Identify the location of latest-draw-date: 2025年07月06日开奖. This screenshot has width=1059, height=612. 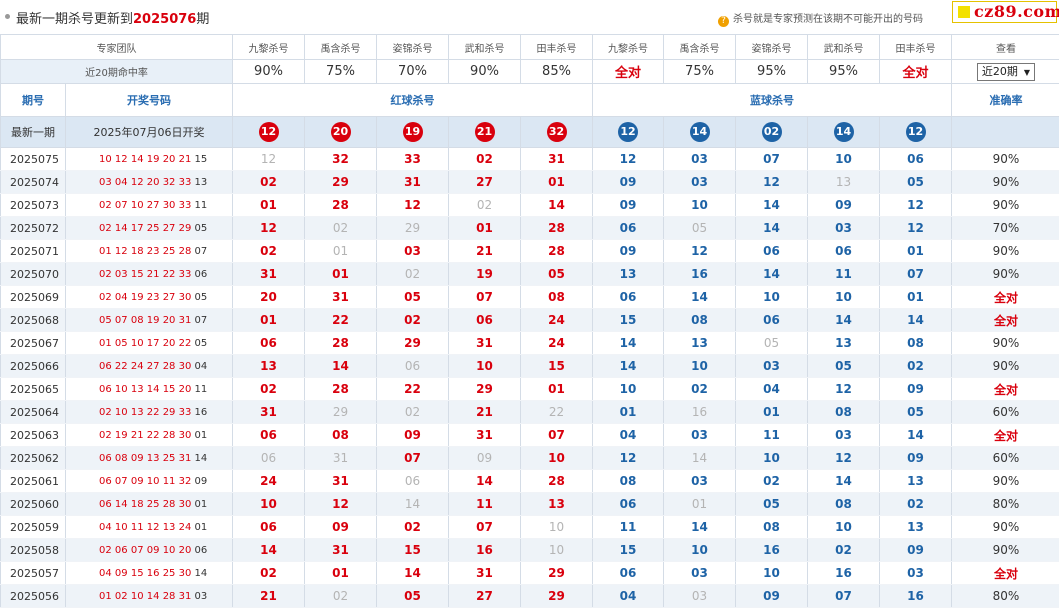
(149, 132).